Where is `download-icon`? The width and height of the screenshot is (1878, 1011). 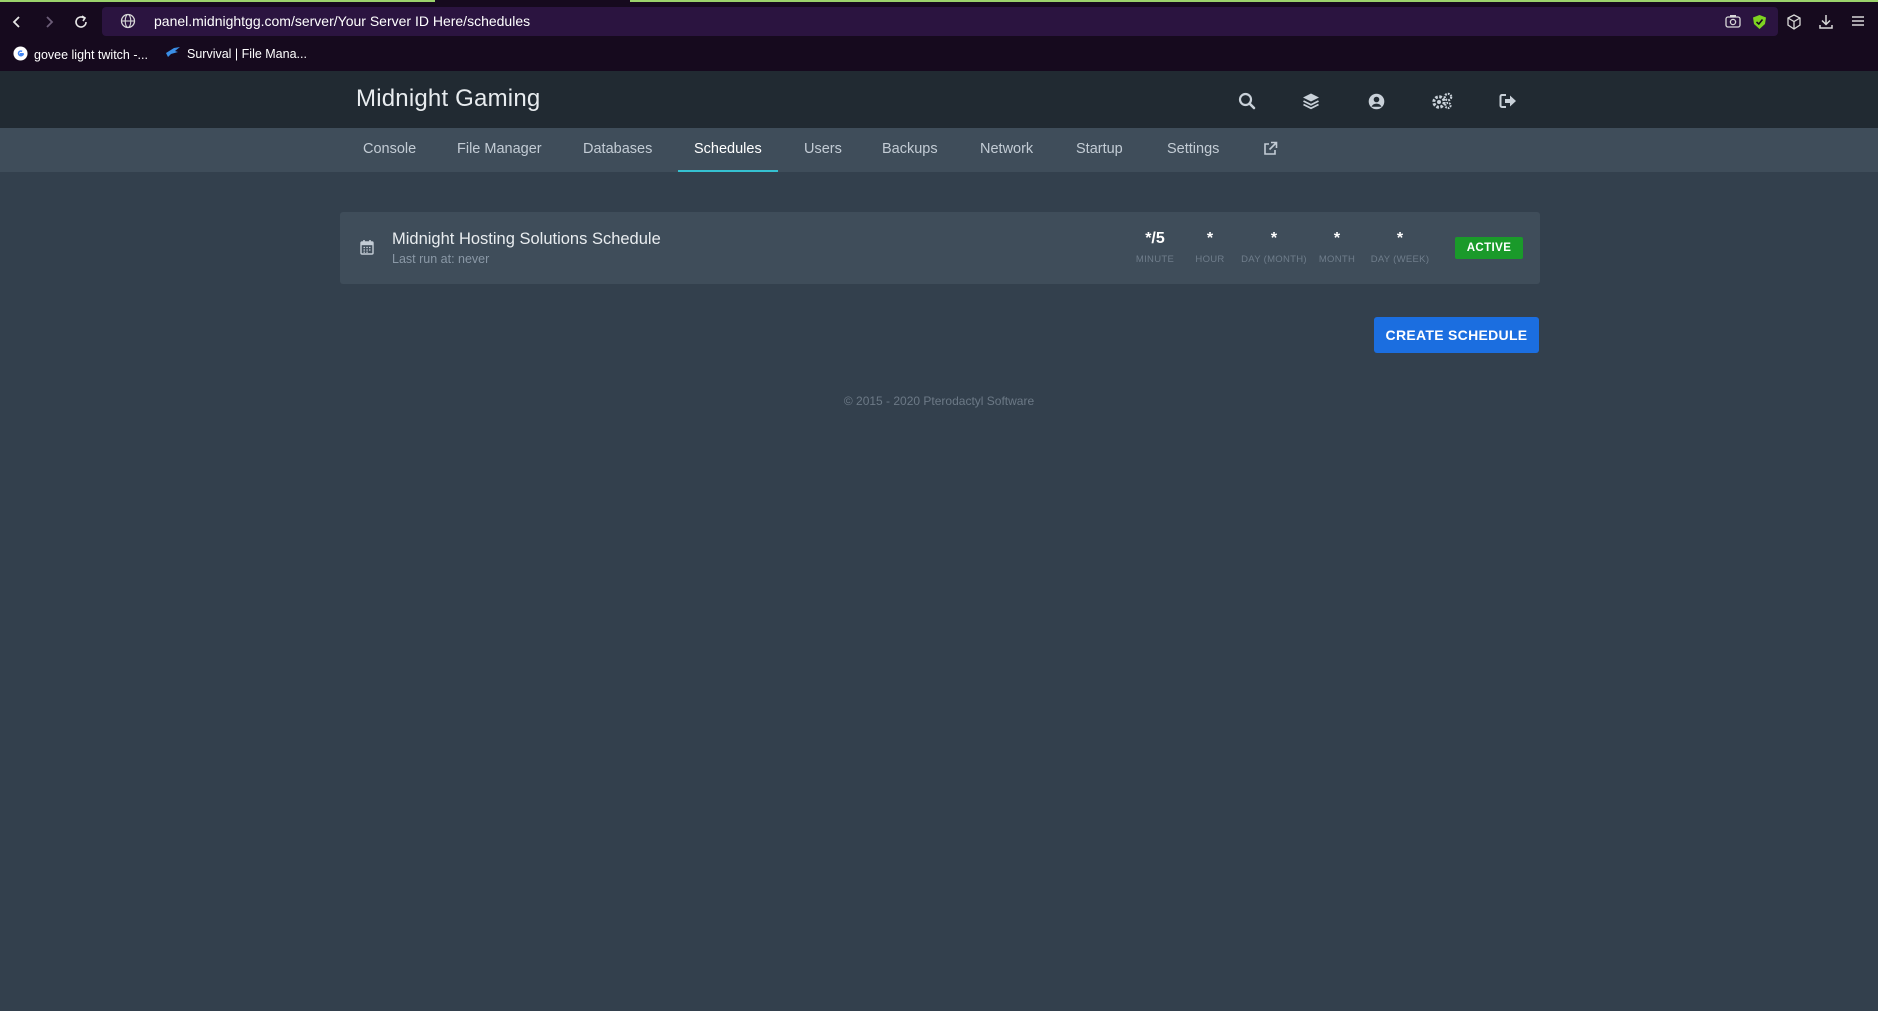 download-icon is located at coordinates (1826, 24).